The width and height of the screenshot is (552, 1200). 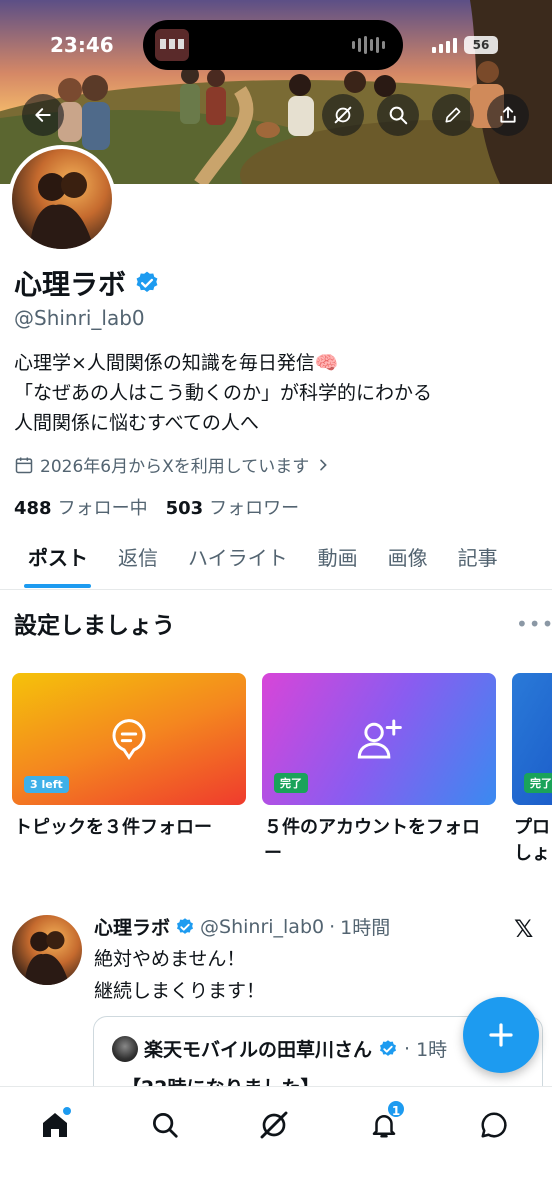 I want to click on edit-button, so click(x=453, y=115).